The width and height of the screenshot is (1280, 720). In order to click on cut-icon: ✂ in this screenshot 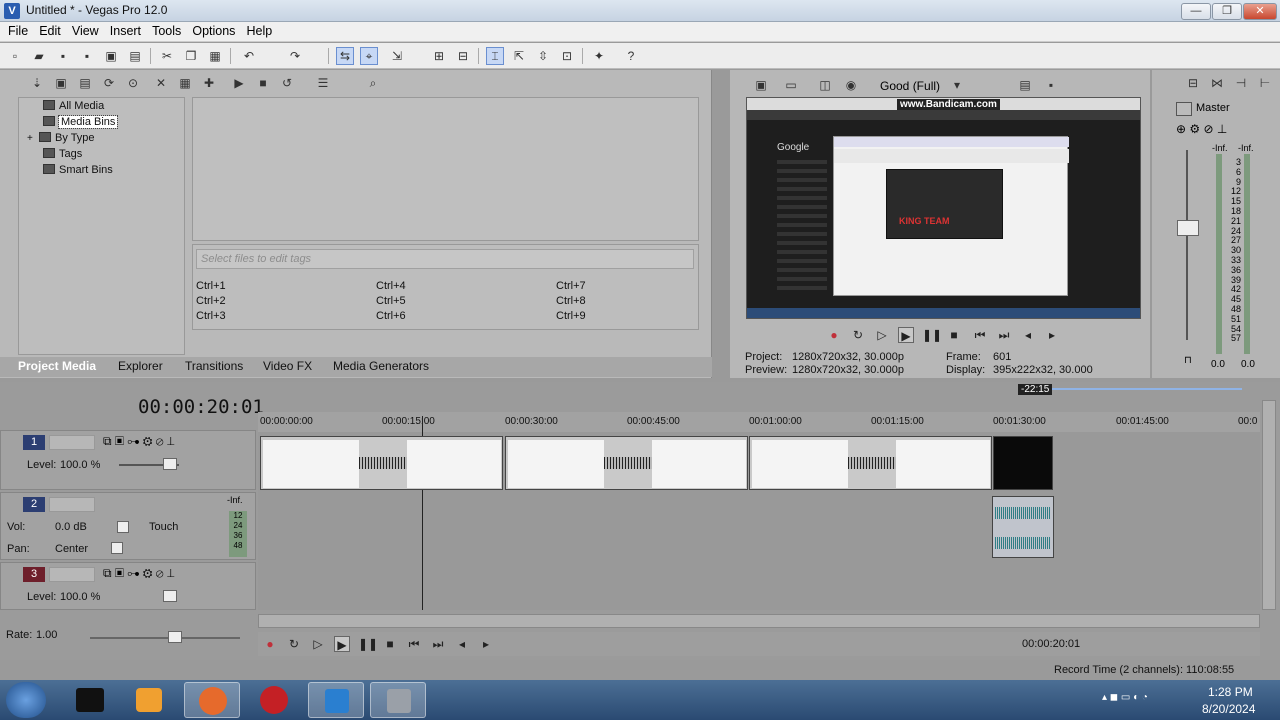, I will do `click(167, 56)`.